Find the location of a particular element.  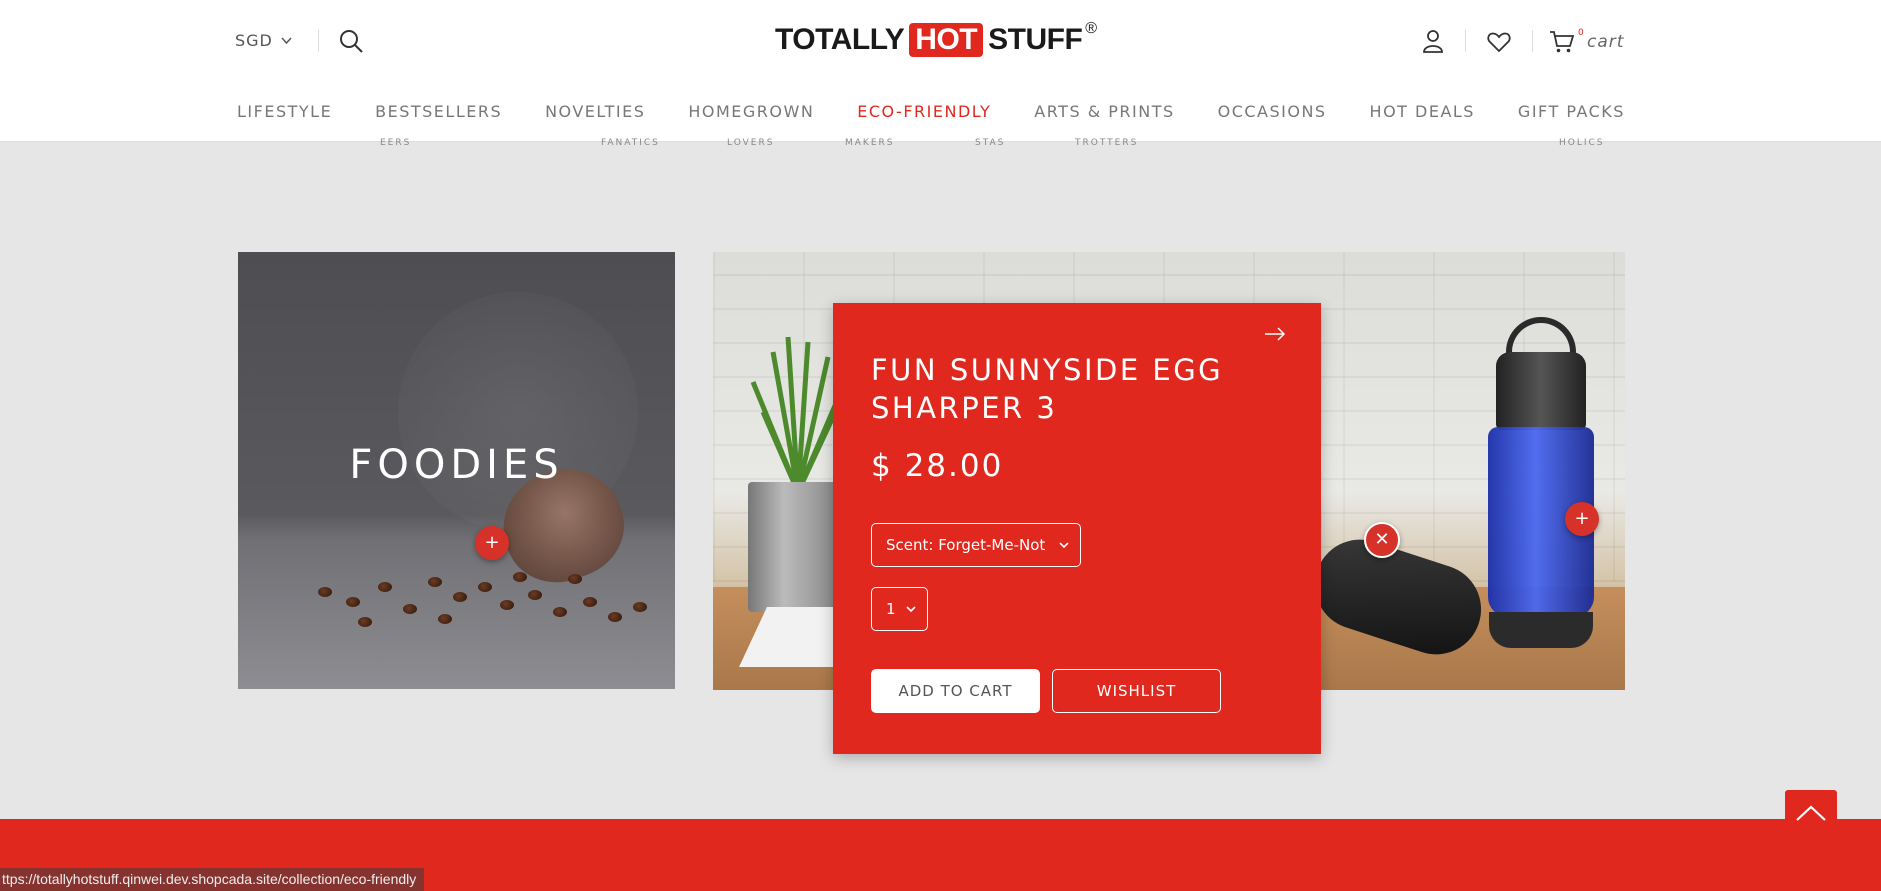

quantity-select: 1 is located at coordinates (899, 609).